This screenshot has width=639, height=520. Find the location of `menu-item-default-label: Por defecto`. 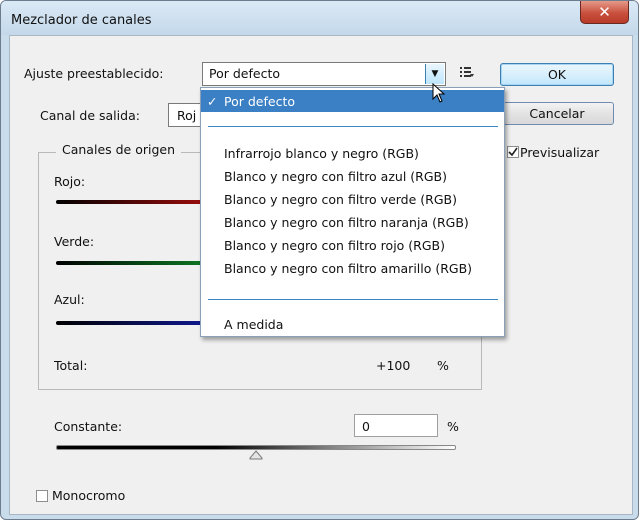

menu-item-default-label: Por defecto is located at coordinates (259, 101).